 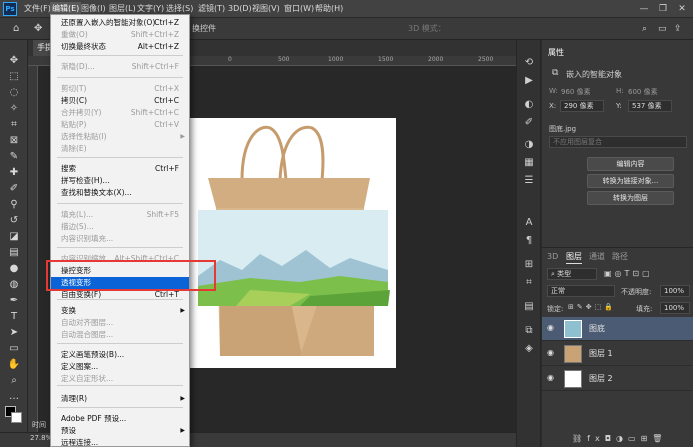 I want to click on height-value: 600 像素, so click(x=643, y=92).